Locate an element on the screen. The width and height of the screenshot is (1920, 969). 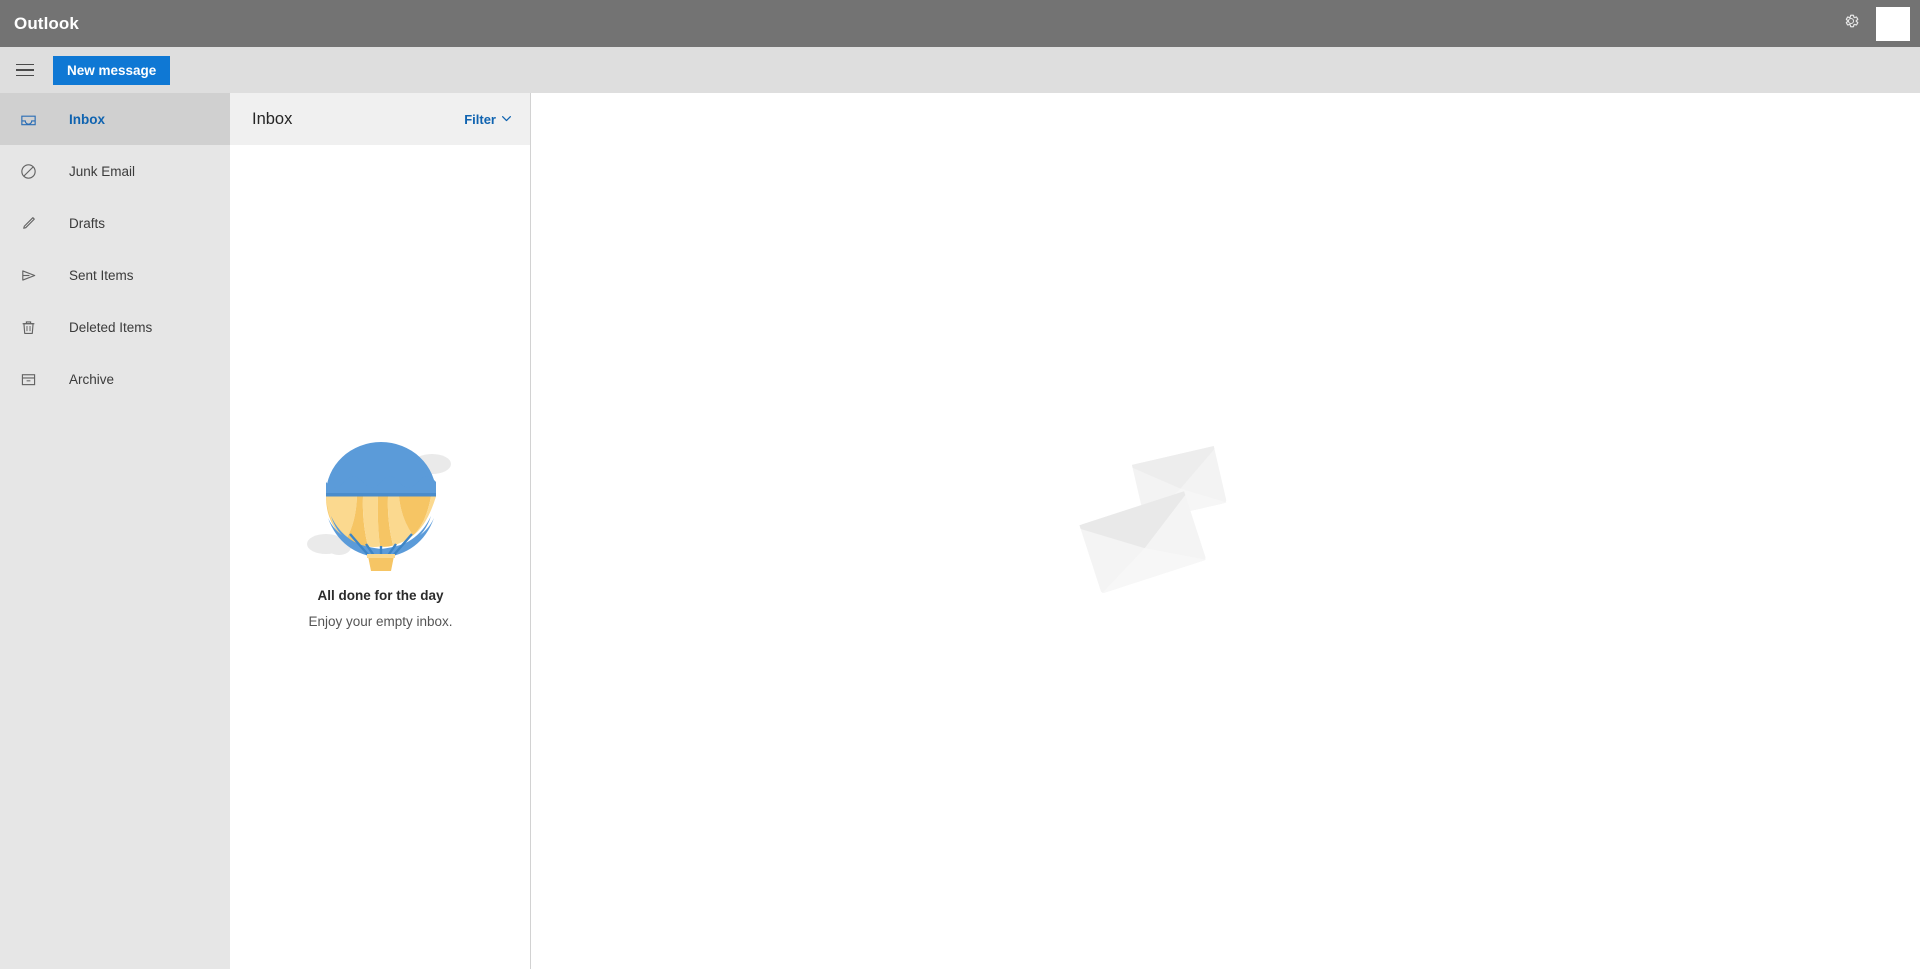
sidebar-item-deleted-items: Deleted Items is located at coordinates (115, 327).